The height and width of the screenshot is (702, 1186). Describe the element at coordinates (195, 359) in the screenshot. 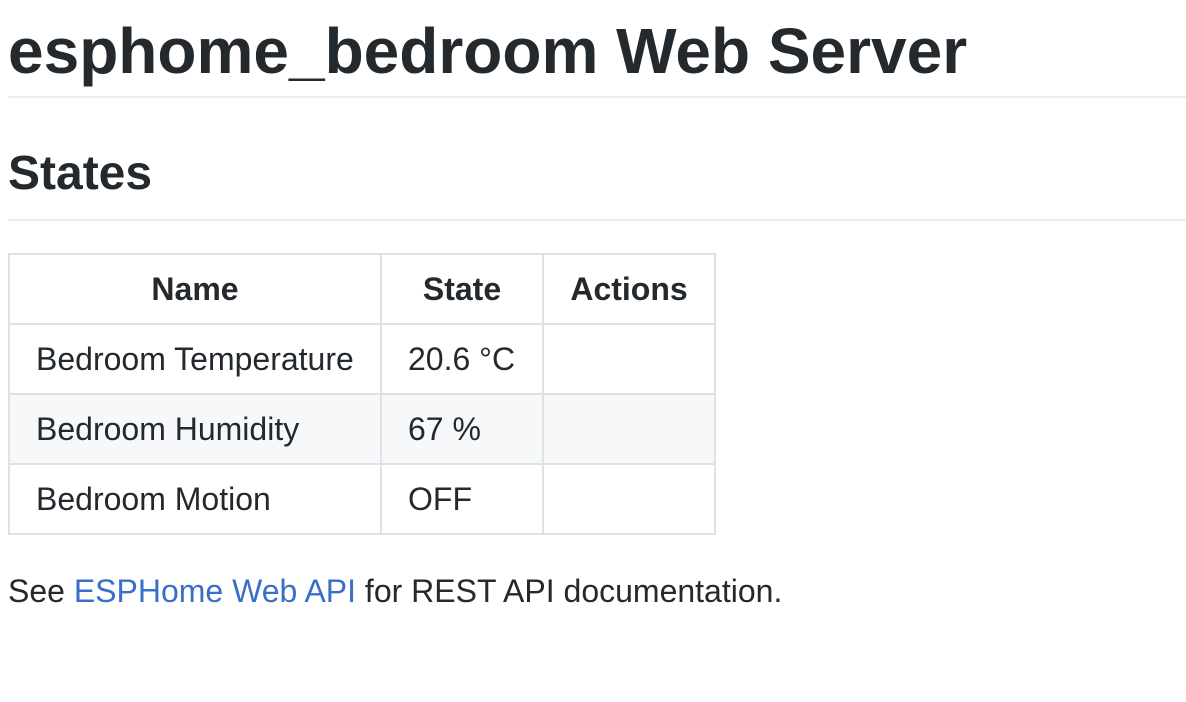

I see `row-name: Bedroom Temperature` at that location.